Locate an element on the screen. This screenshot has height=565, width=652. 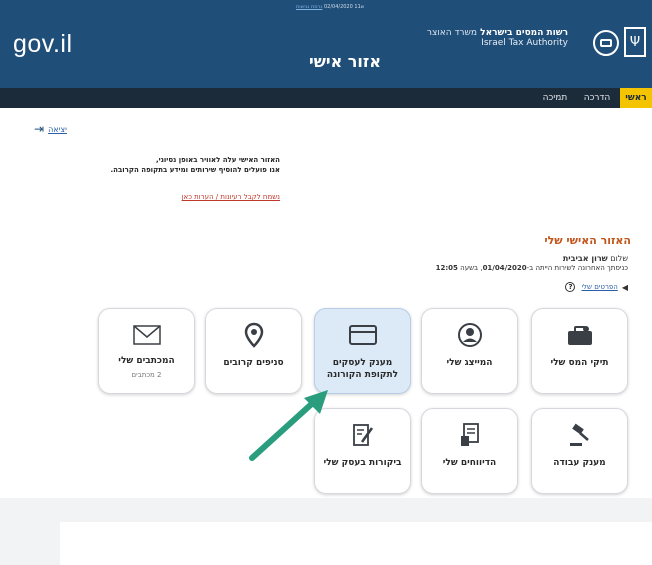
page-title: אזור אישי is located at coordinates (345, 61).